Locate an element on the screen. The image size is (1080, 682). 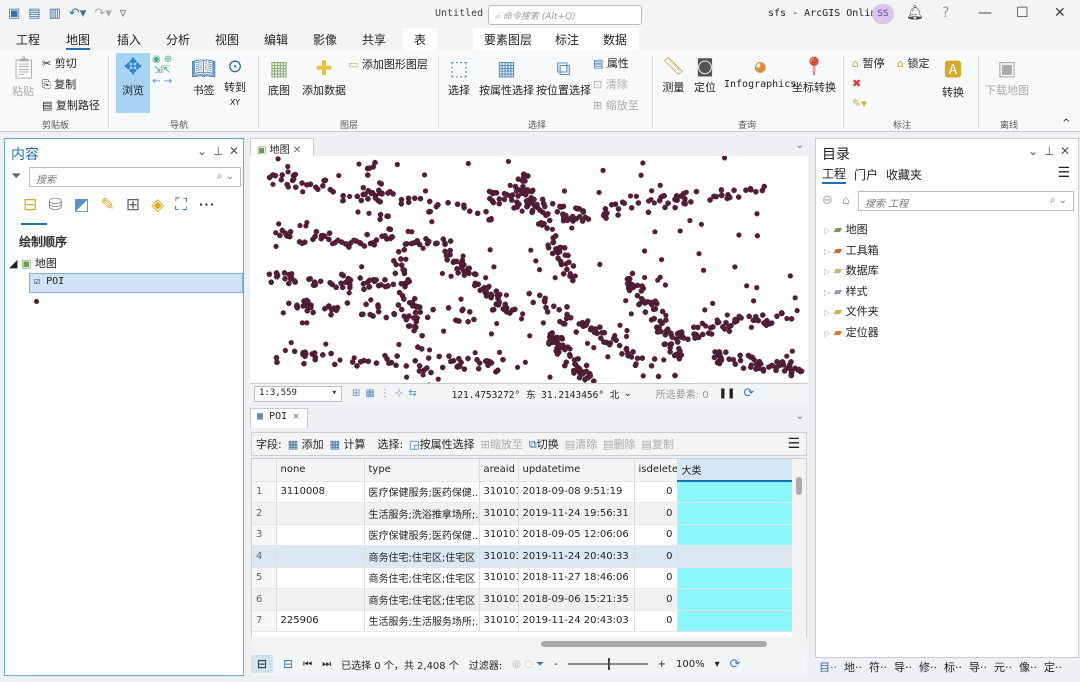
tree-item-map: ◢ ▣ 地图 is located at coordinates (33, 263).